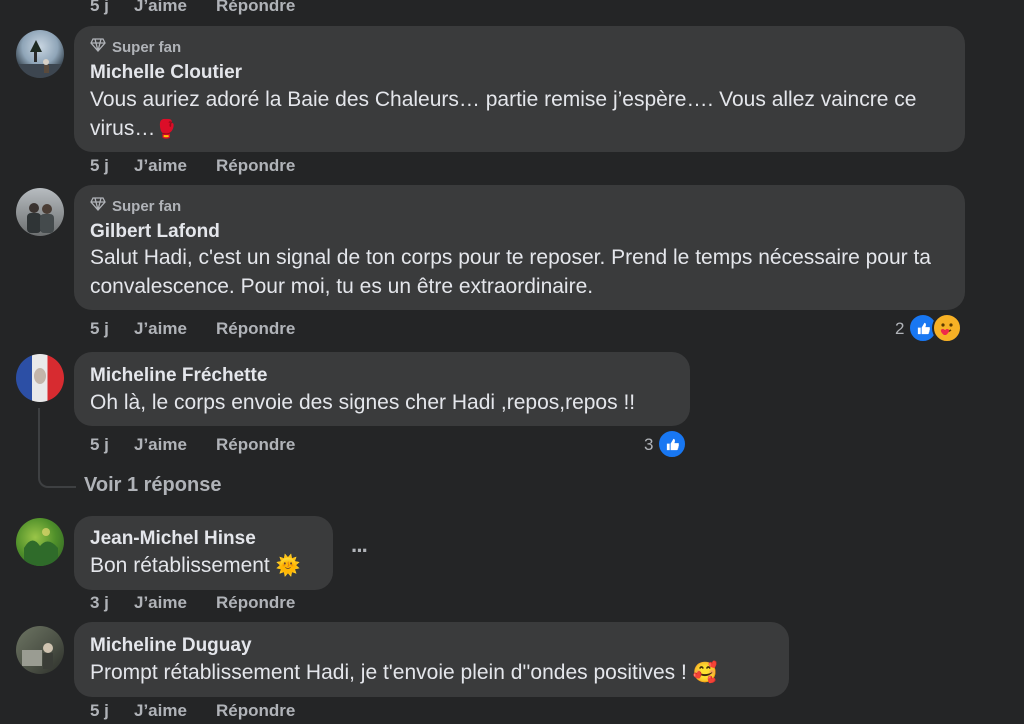 The height and width of the screenshot is (724, 1024). What do you see at coordinates (155, 232) in the screenshot?
I see `commenter-name: Gilbert Lafond` at bounding box center [155, 232].